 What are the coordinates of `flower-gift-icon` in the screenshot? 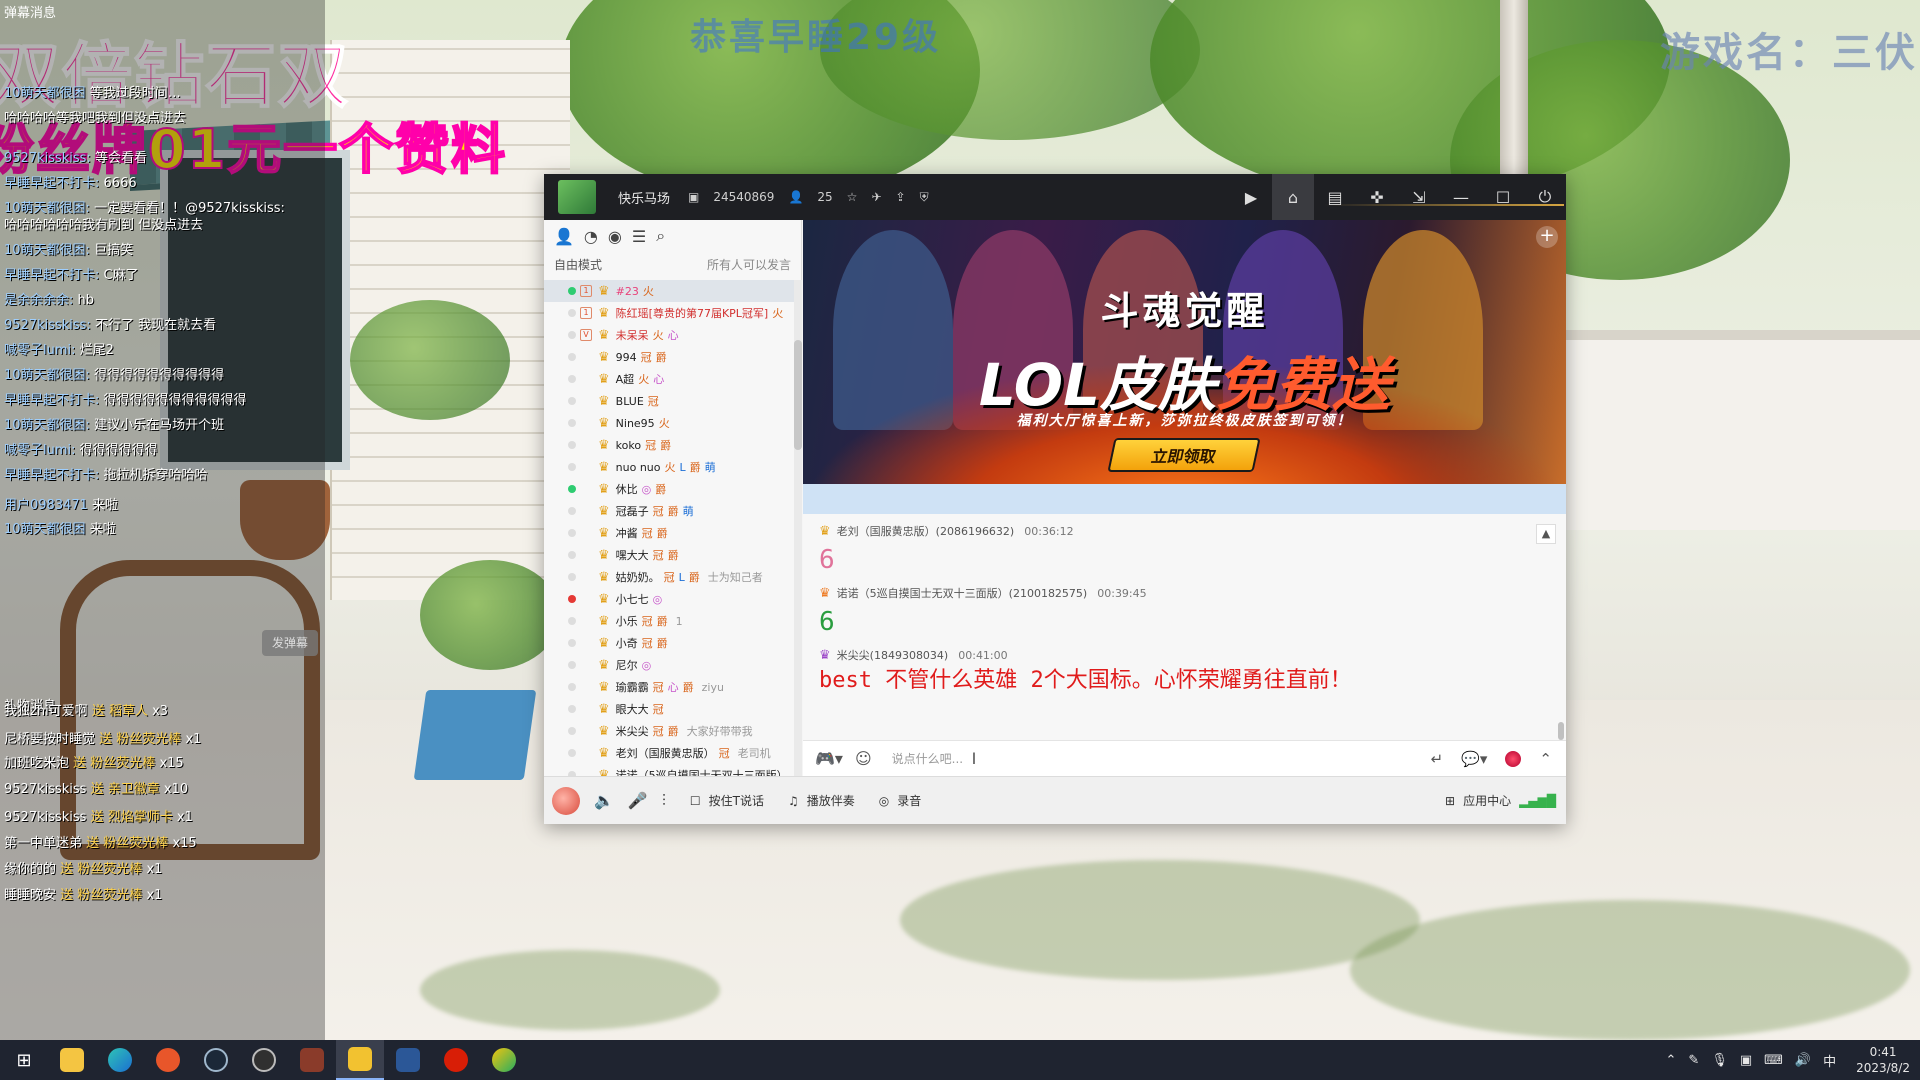 It's located at (1513, 758).